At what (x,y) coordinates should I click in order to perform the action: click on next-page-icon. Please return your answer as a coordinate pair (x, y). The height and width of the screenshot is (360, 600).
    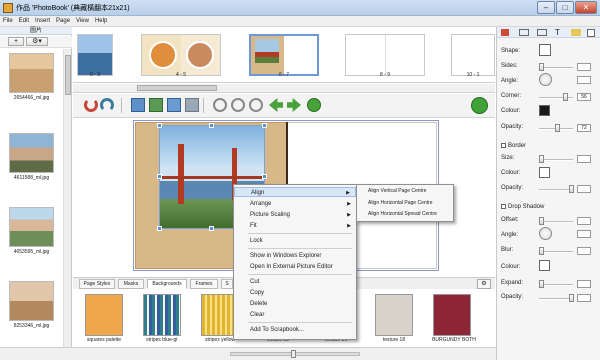
    Looking at the image, I should click on (294, 105).